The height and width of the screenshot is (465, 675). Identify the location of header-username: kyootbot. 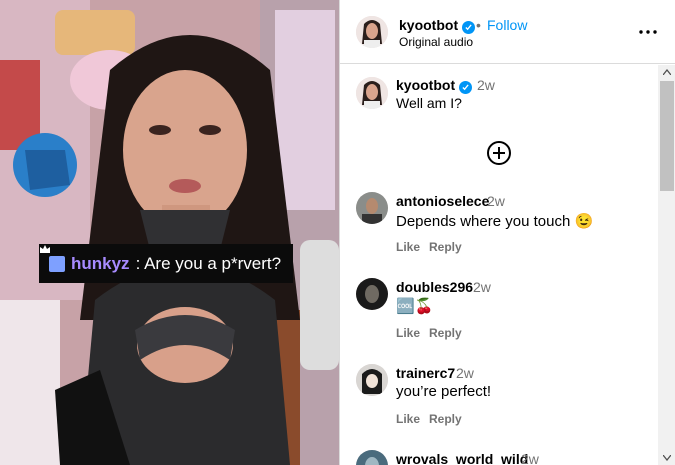
(437, 25).